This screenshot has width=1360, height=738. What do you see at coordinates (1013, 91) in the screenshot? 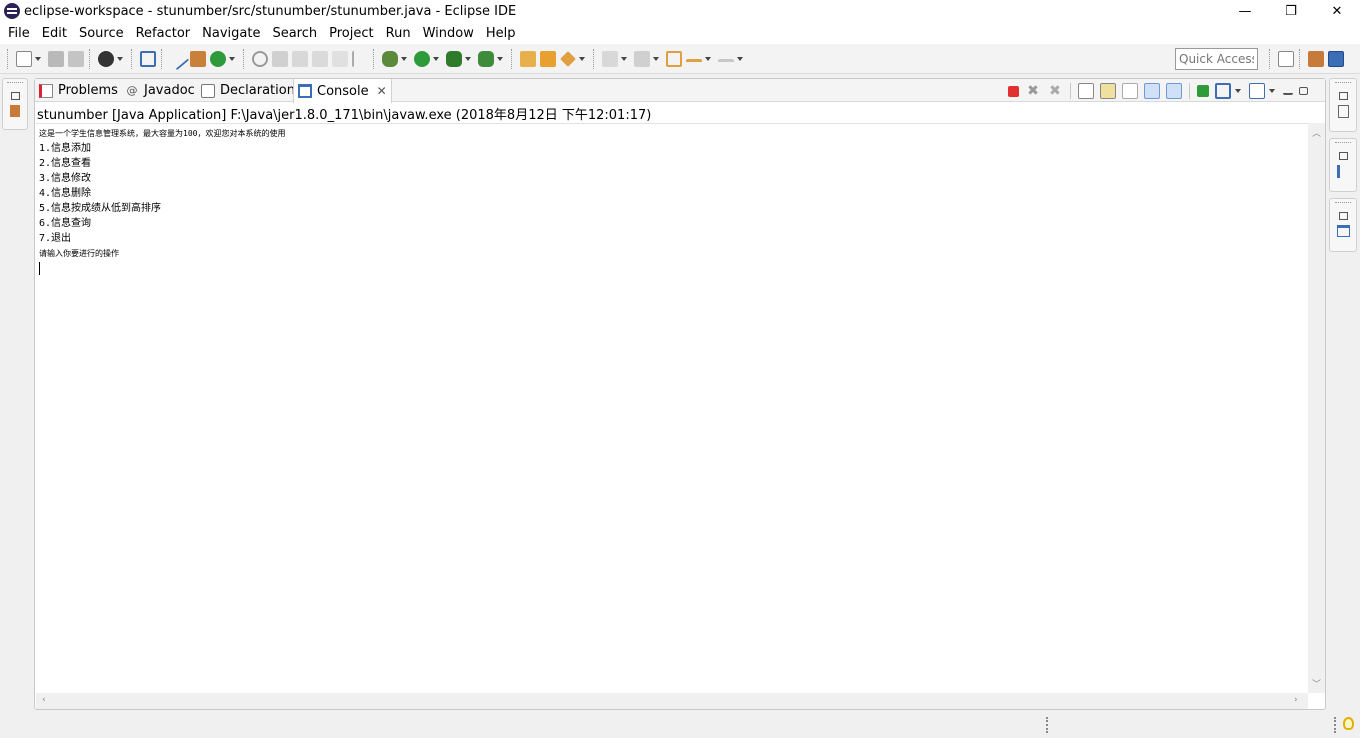
I see `terminate-icon` at bounding box center [1013, 91].